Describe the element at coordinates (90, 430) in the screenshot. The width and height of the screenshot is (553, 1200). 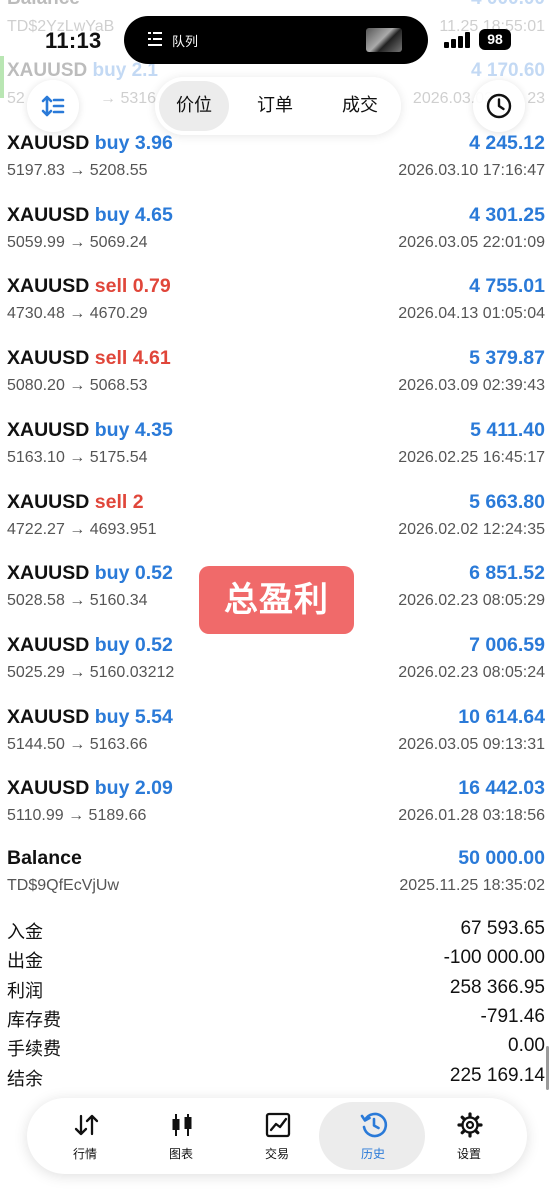
I see `deal-title: XAUUSD buy 4.35` at that location.